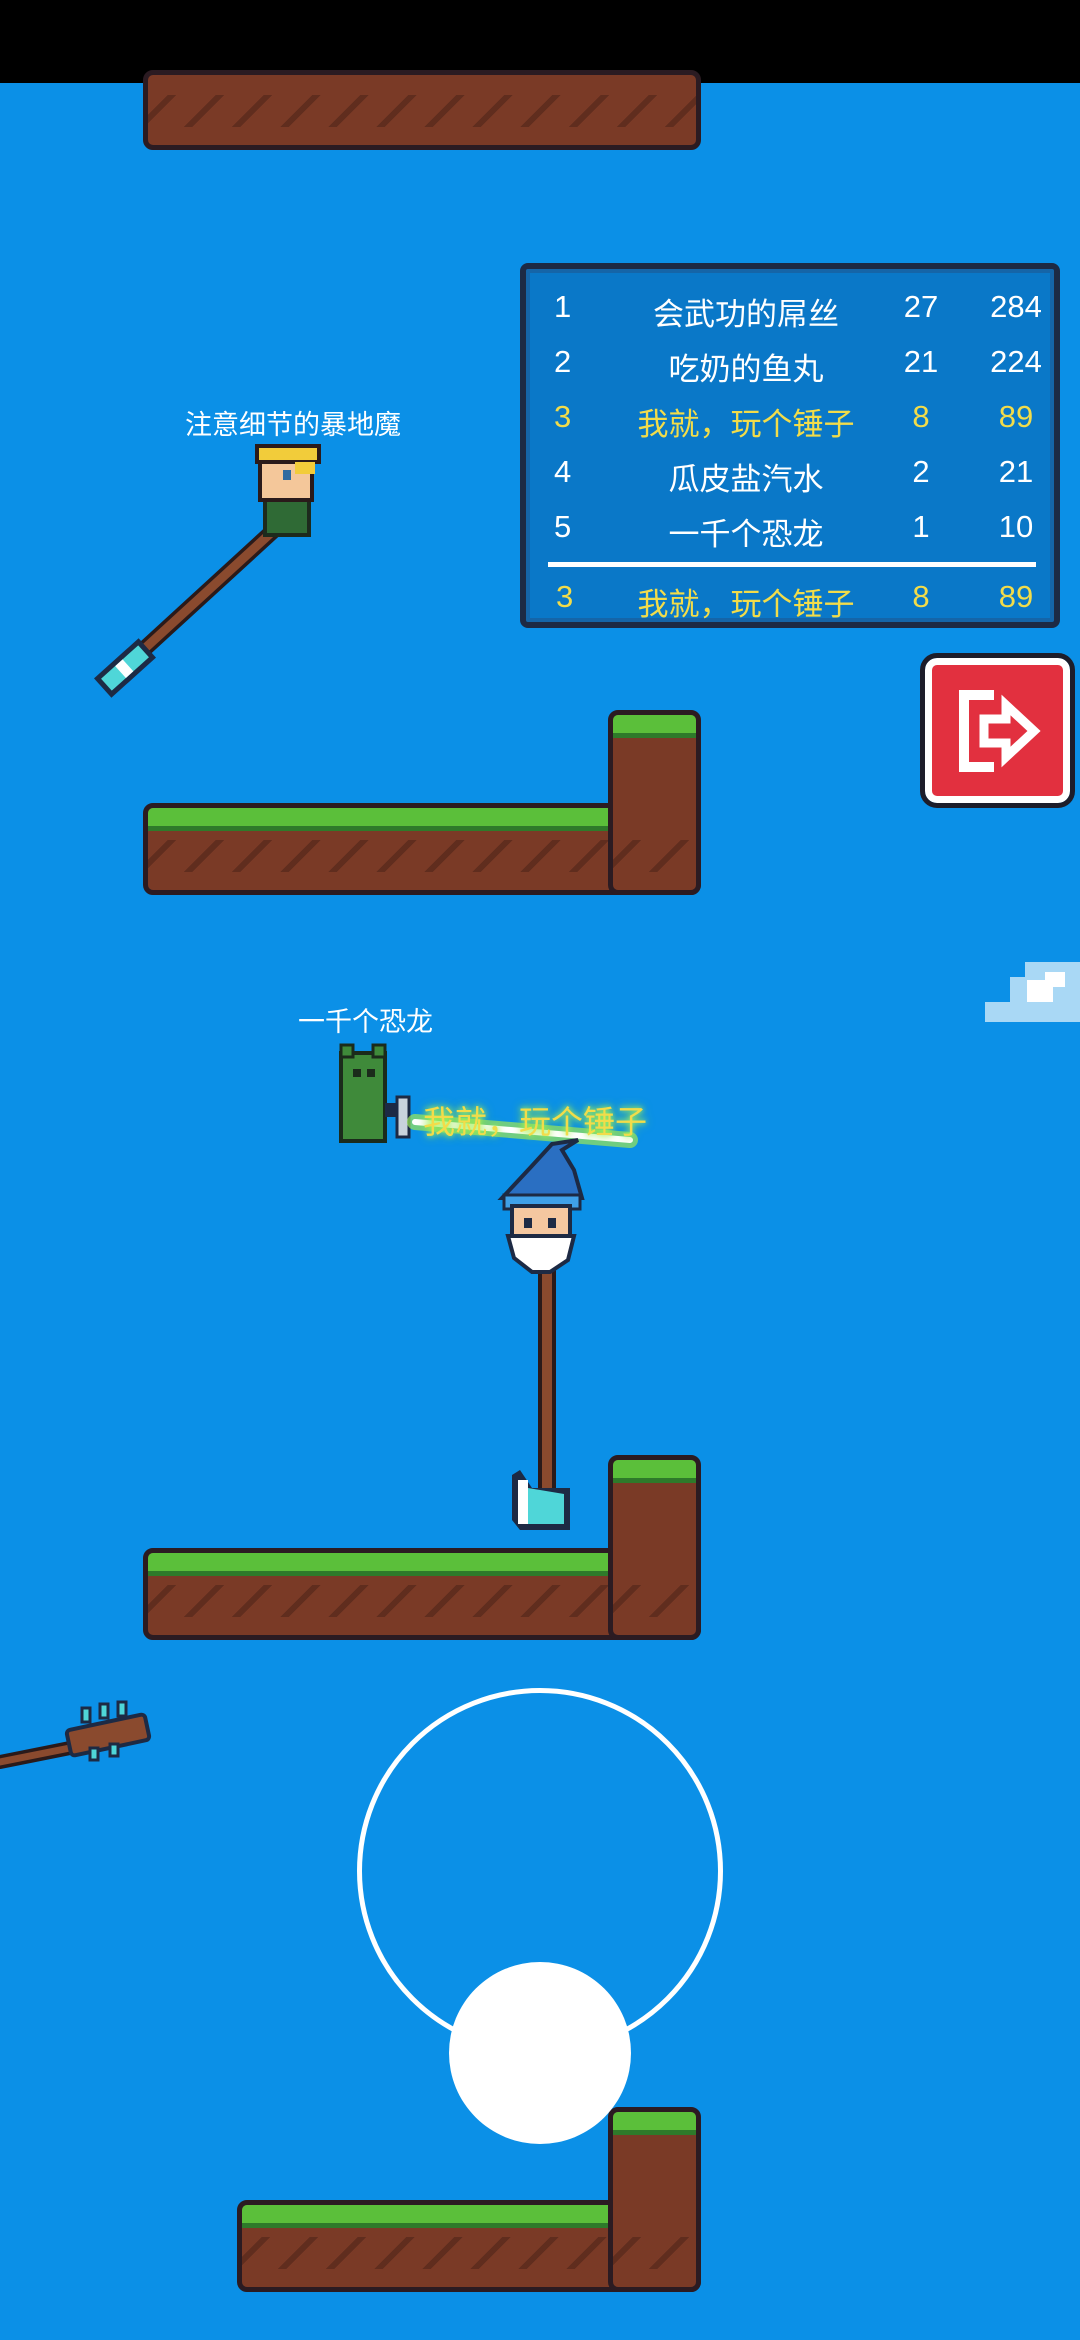 The width and height of the screenshot is (1080, 2340). I want to click on spiked-club, so click(76, 1734).